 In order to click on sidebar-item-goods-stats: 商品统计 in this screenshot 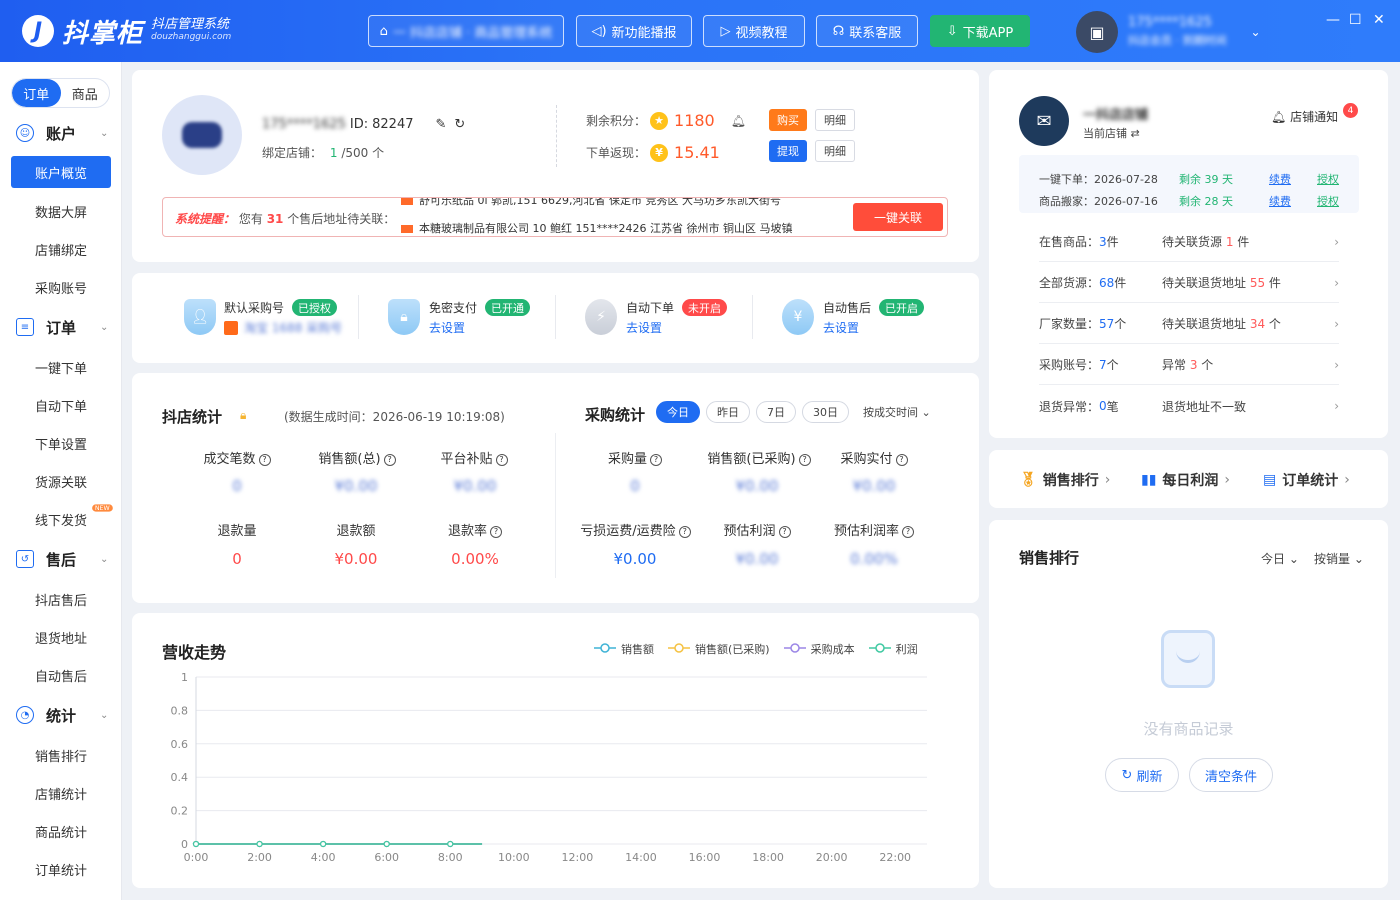, I will do `click(61, 831)`.